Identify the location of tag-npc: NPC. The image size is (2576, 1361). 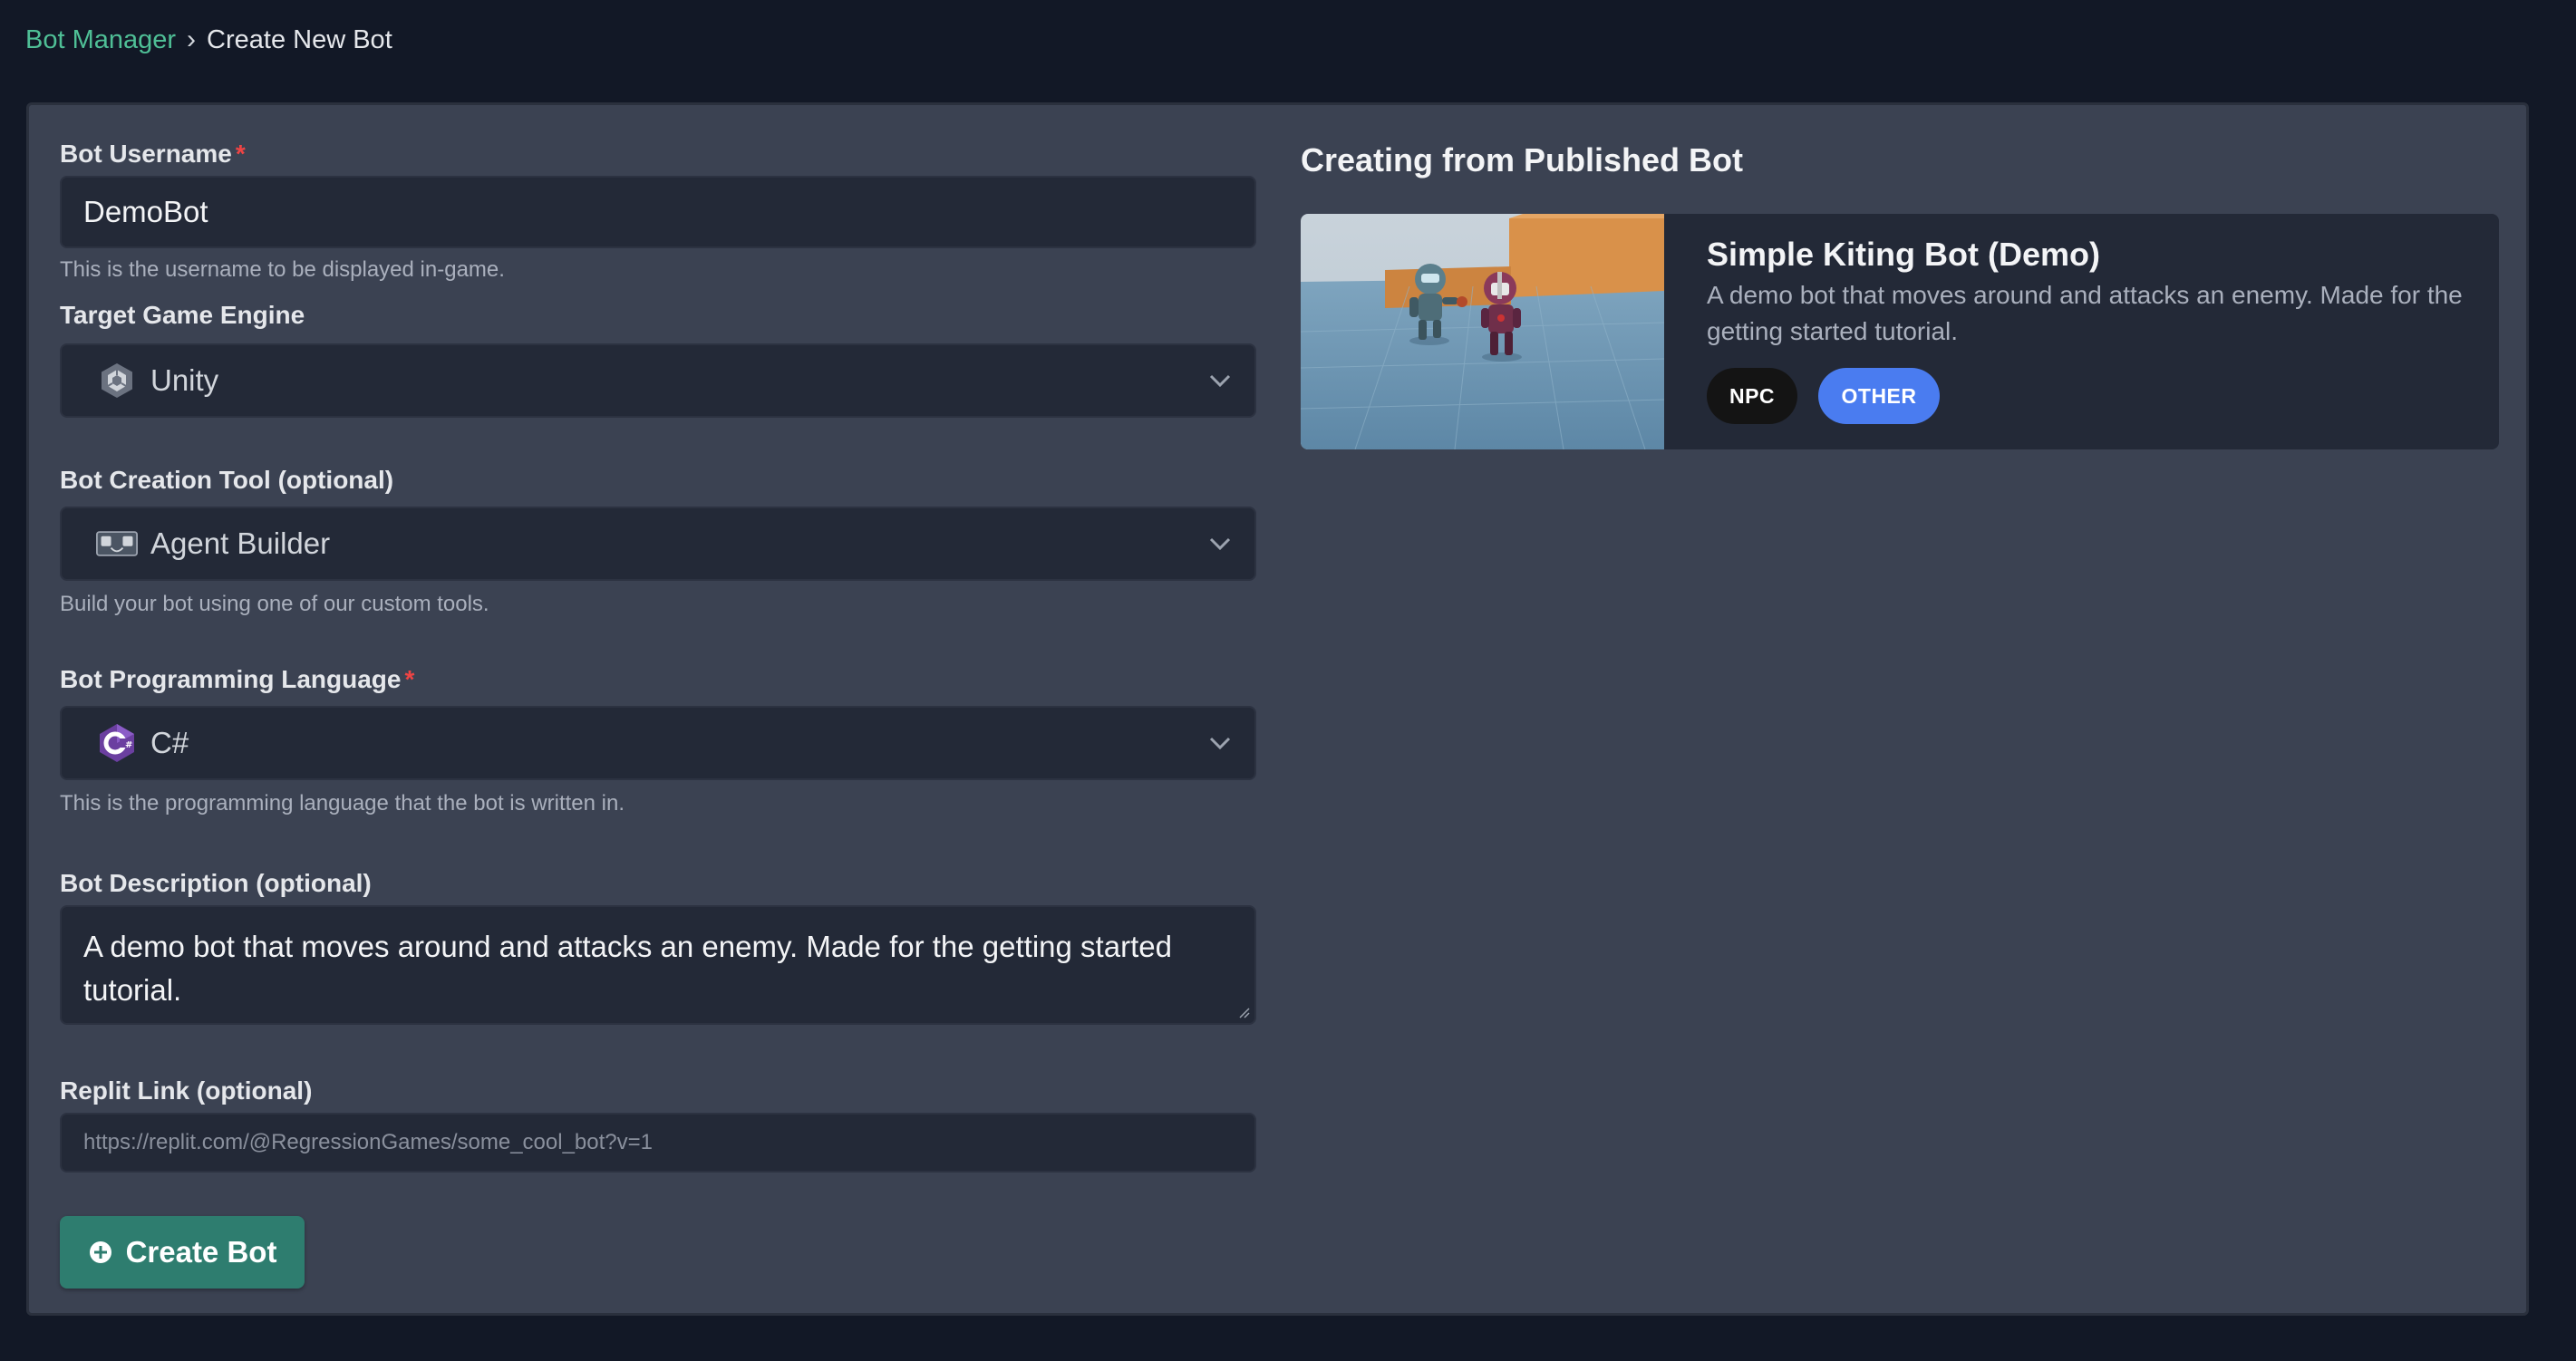
(1752, 396).